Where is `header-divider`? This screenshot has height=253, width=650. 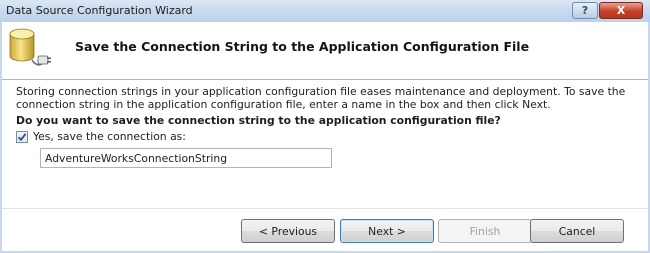
header-divider is located at coordinates (325, 79).